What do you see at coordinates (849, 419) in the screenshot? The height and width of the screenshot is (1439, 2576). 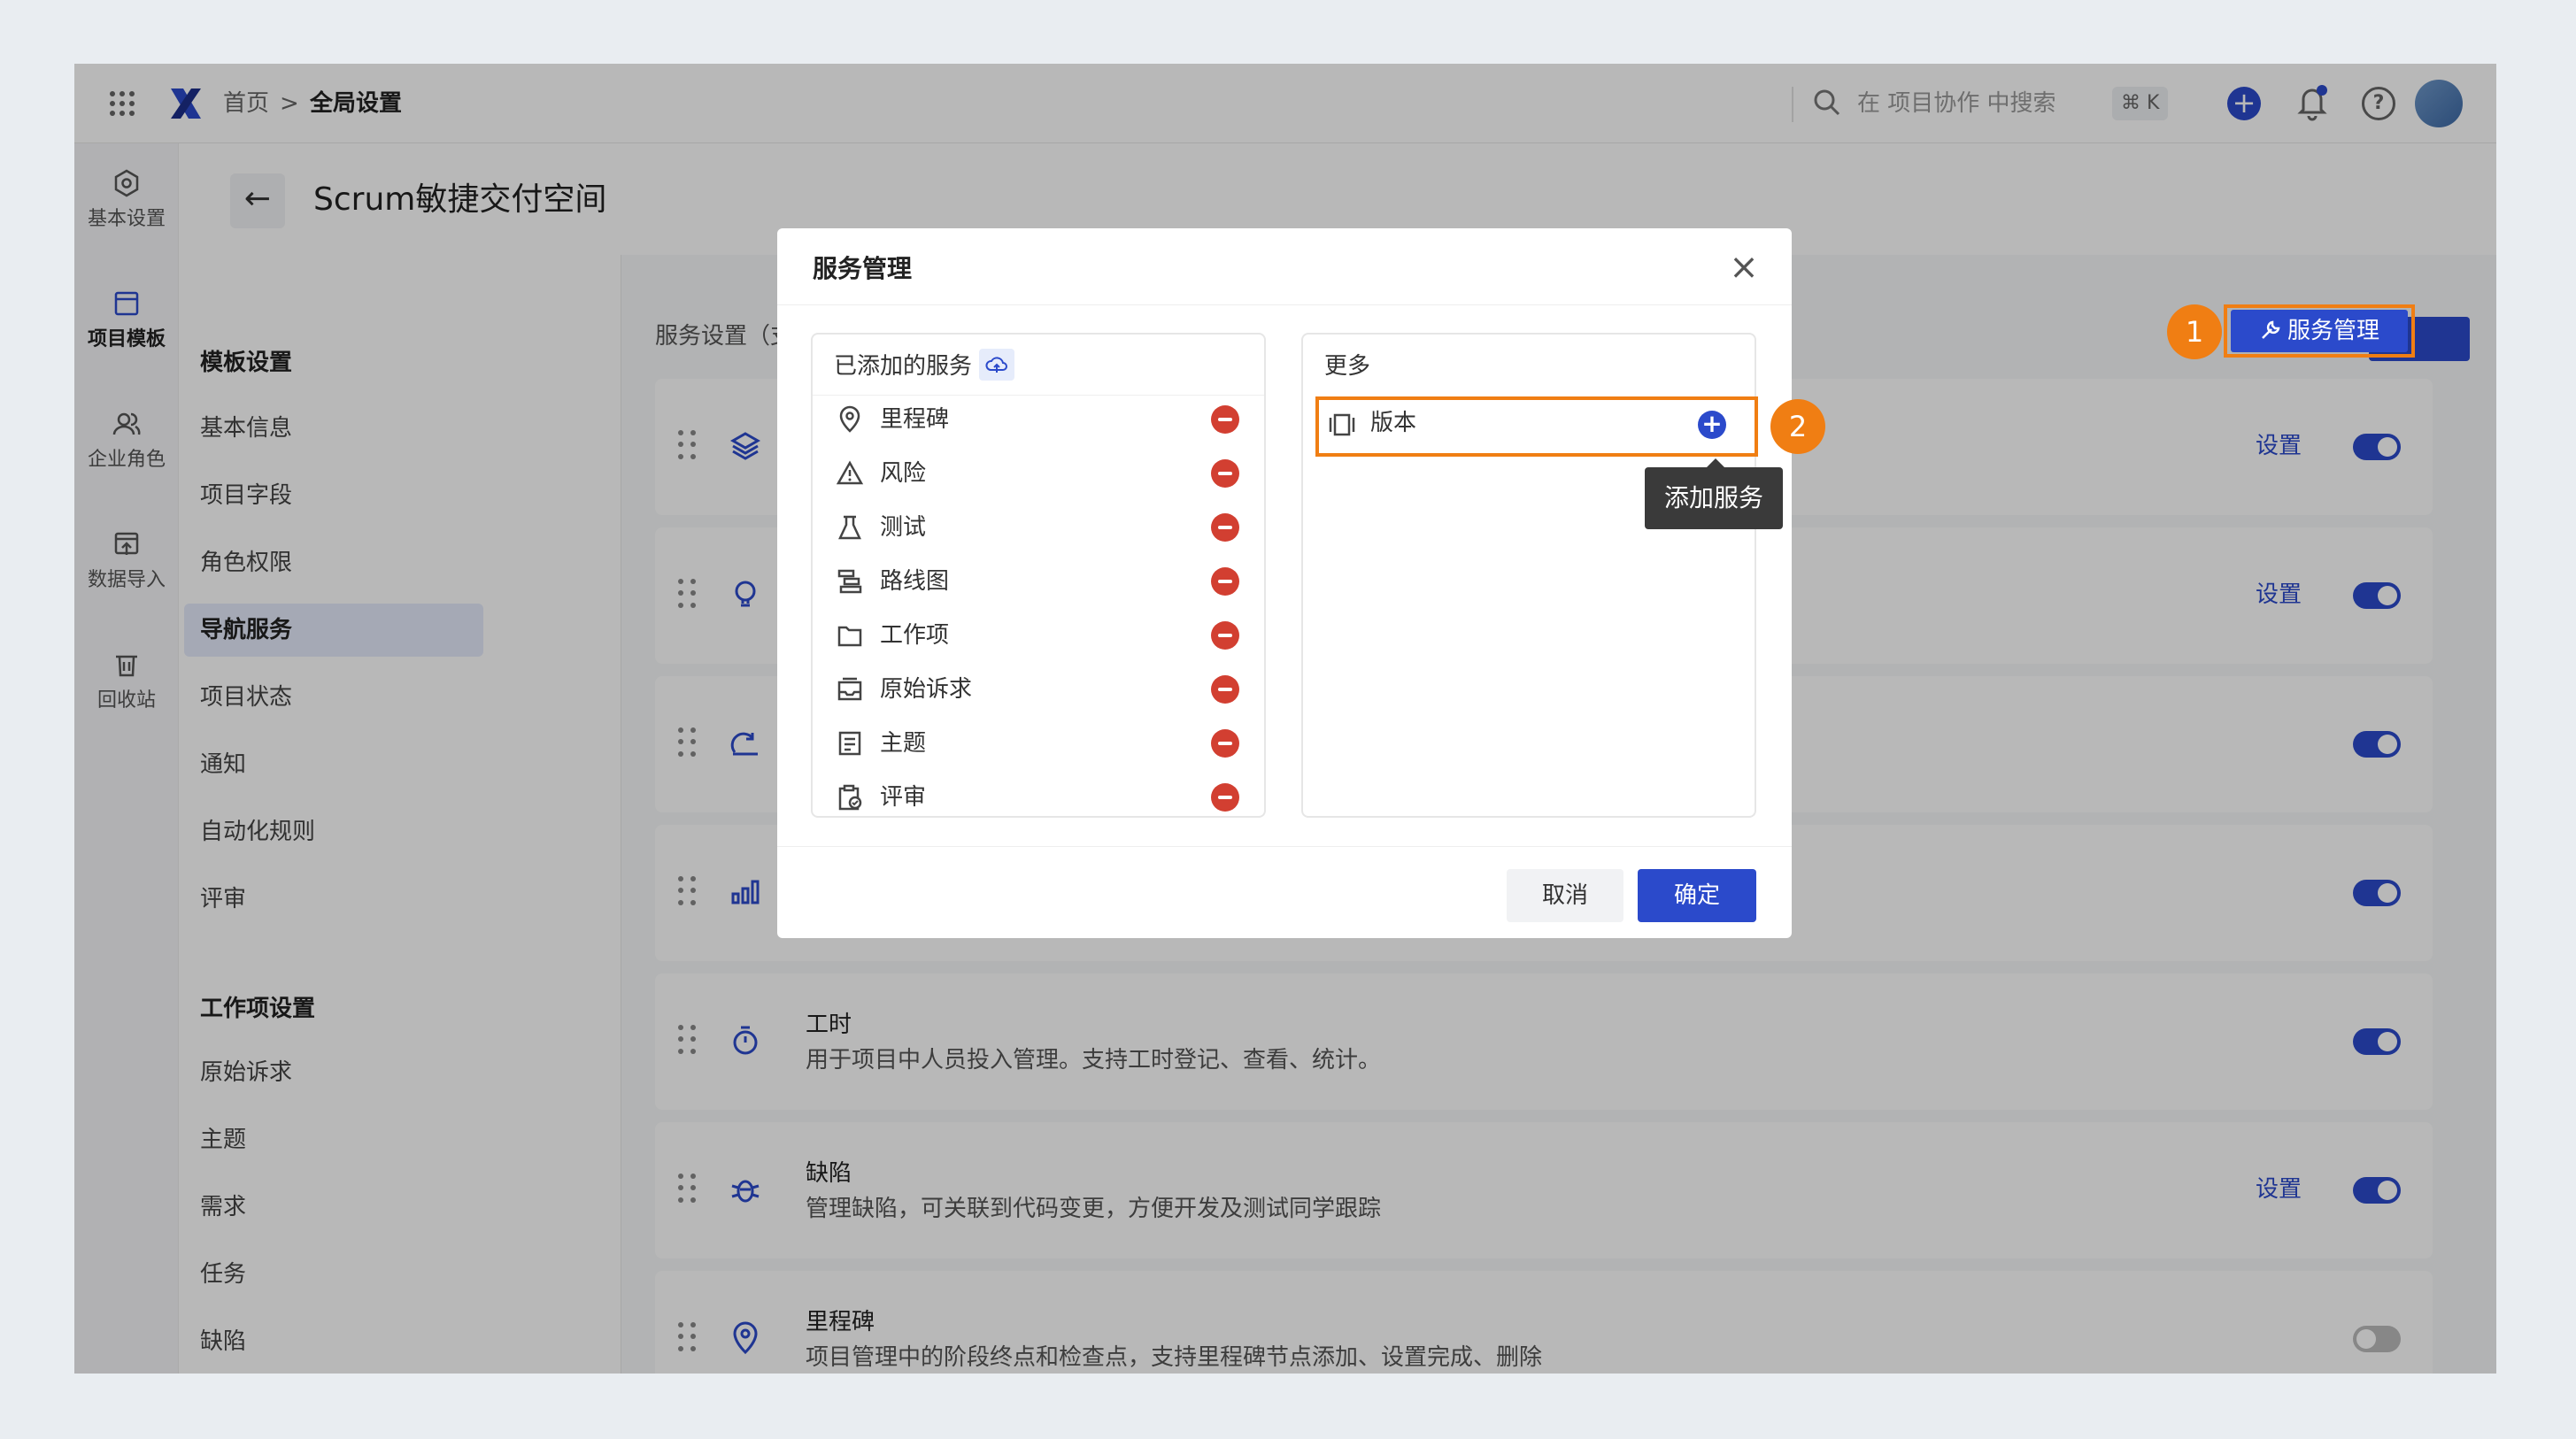 I see `location-pin-icon` at bounding box center [849, 419].